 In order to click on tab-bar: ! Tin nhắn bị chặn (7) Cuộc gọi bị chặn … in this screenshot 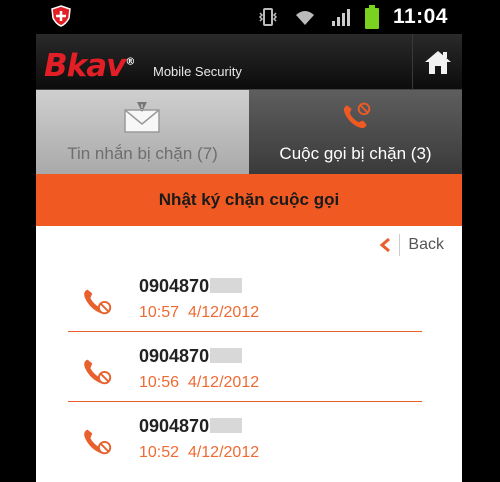, I will do `click(249, 132)`.